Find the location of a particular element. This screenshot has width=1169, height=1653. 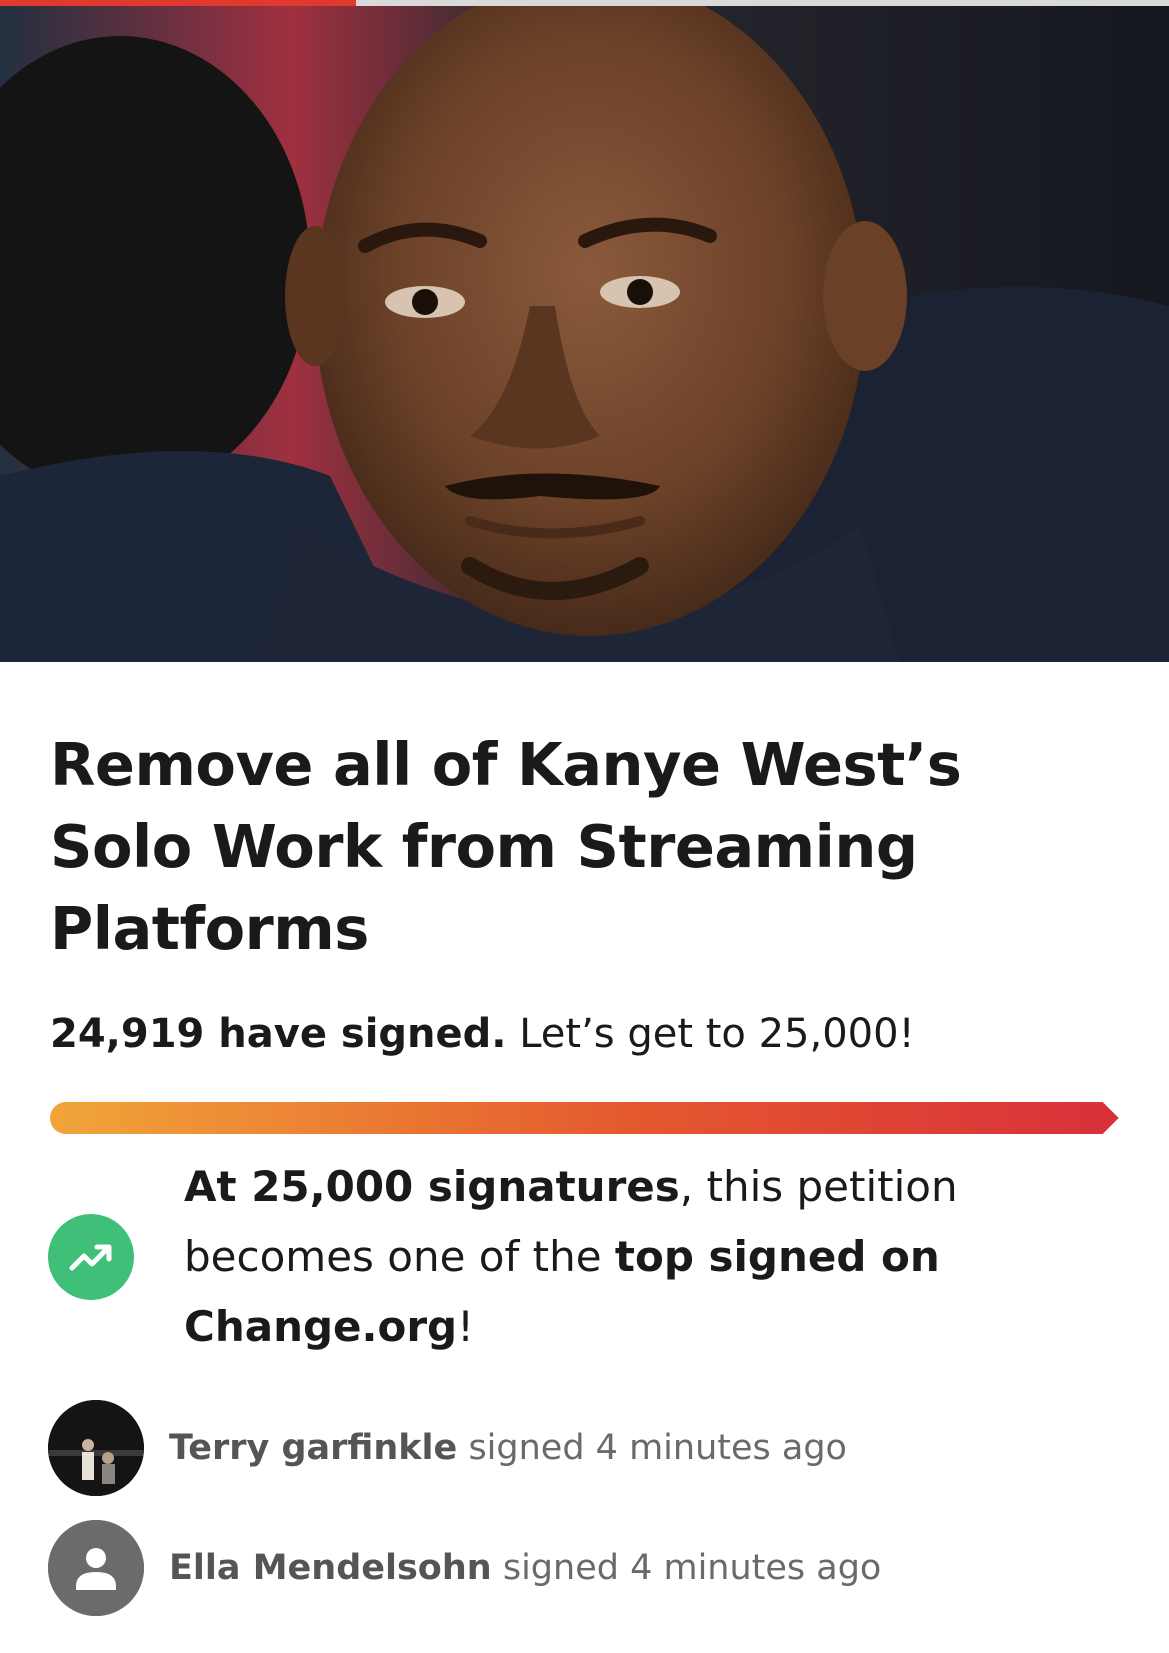

recent-signer-item: Terry garfinkle signed 4 minutes ago is located at coordinates (583, 1448).